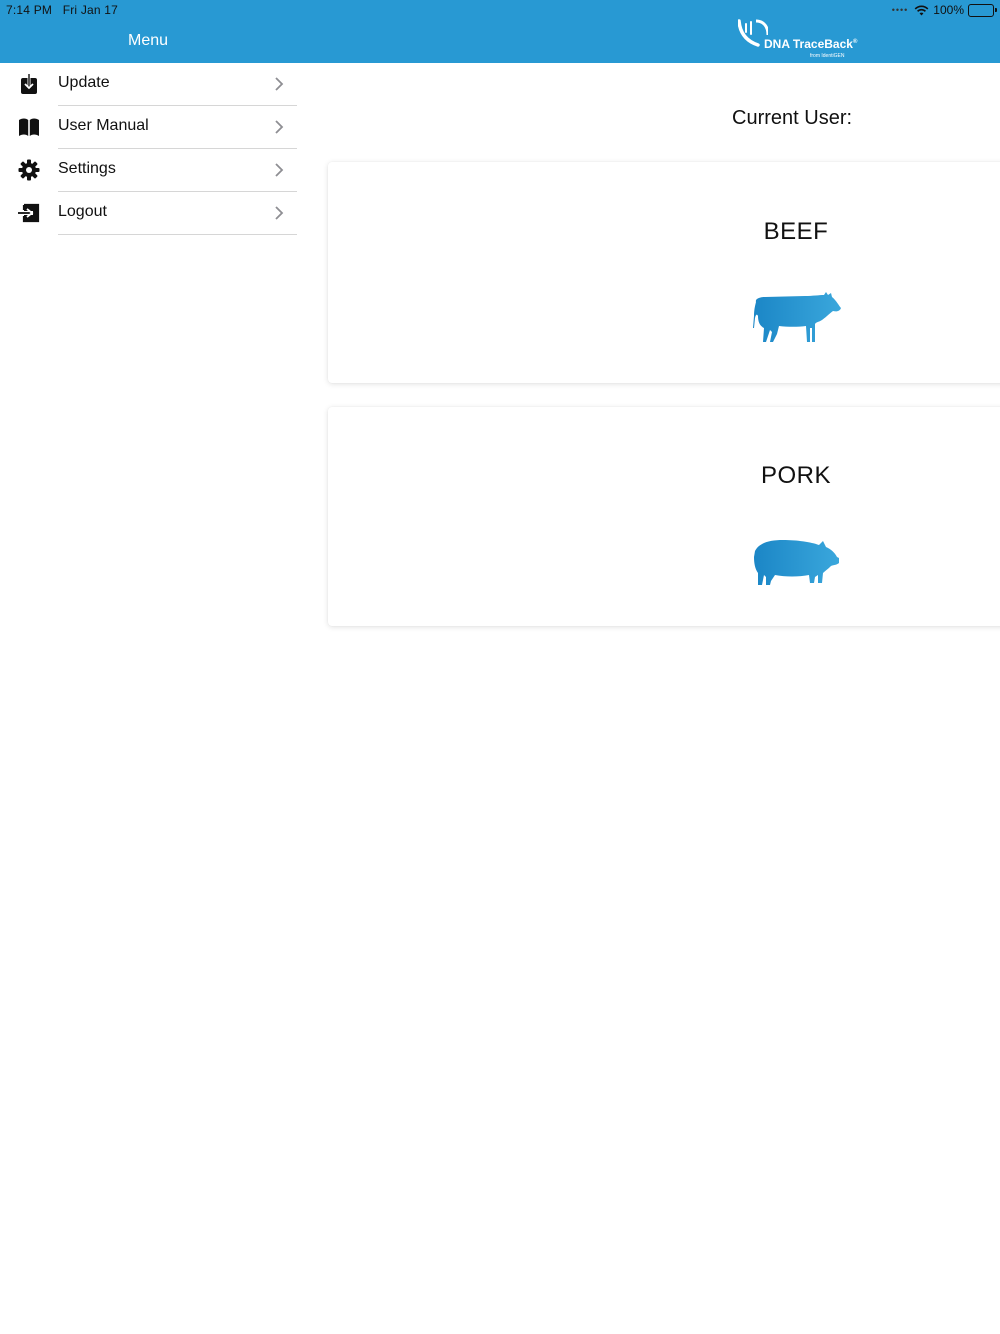 The height and width of the screenshot is (1334, 1000). What do you see at coordinates (900, 10) in the screenshot?
I see `signal-dots-icon: ••••` at bounding box center [900, 10].